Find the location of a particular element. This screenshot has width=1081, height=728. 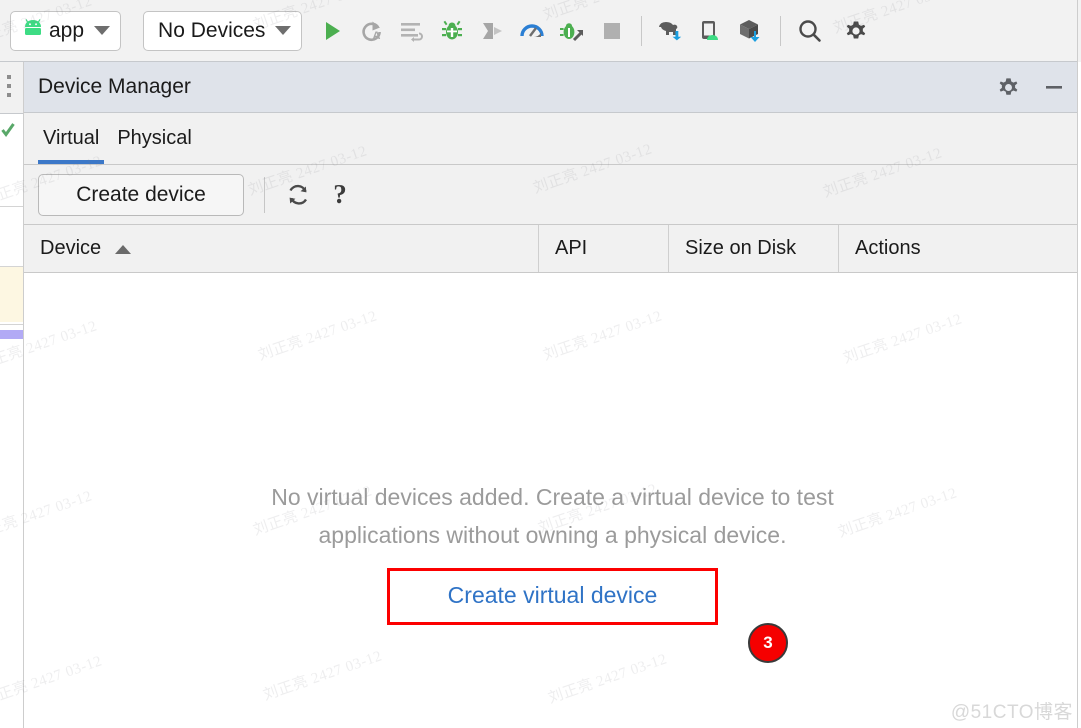

page-title: Device Manager is located at coordinates (114, 86).